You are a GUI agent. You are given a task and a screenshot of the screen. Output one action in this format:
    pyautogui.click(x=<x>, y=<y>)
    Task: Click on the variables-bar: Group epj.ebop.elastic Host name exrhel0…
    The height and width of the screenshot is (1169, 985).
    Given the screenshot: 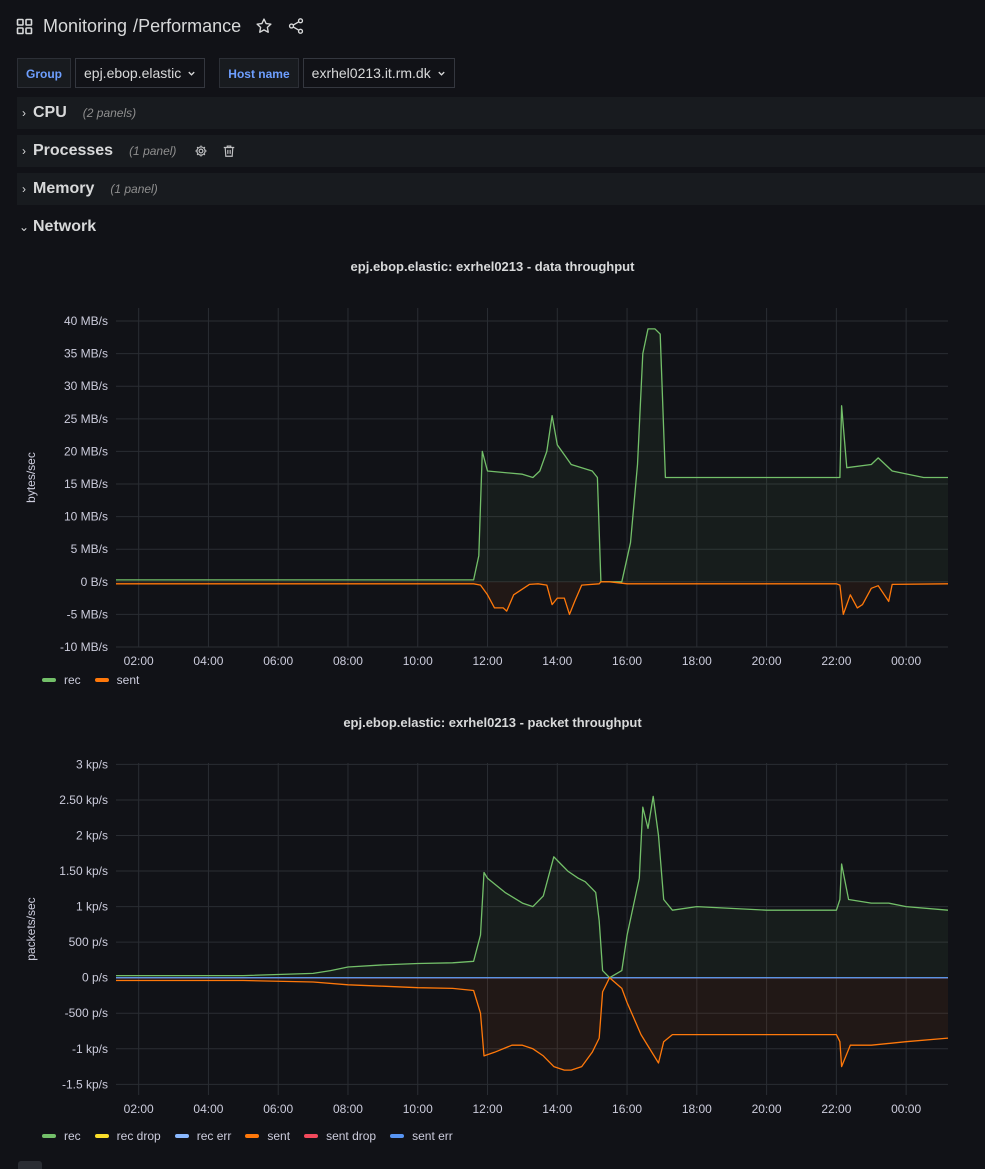 What is the action you would take?
    pyautogui.click(x=236, y=73)
    